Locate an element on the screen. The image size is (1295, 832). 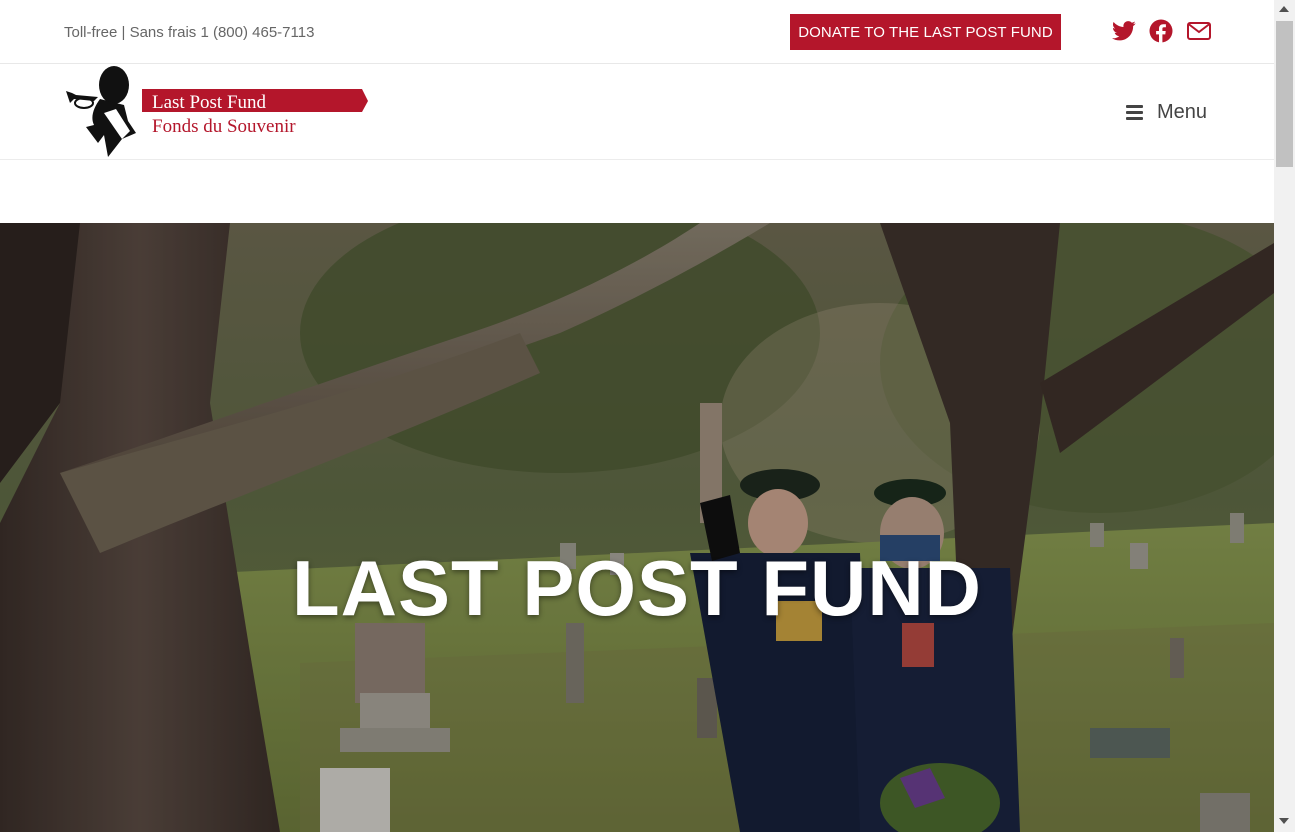
mail-icon is located at coordinates (1199, 31).